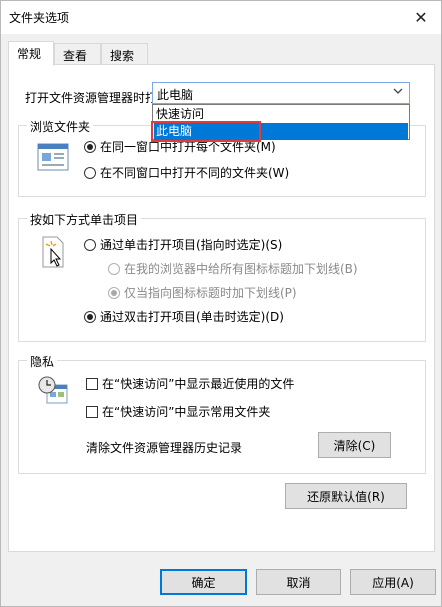 The image size is (442, 607). Describe the element at coordinates (241, 269) in the screenshot. I see `underline-always-label: 在我的浏览器中给所有图标标题加下划线(B)` at that location.